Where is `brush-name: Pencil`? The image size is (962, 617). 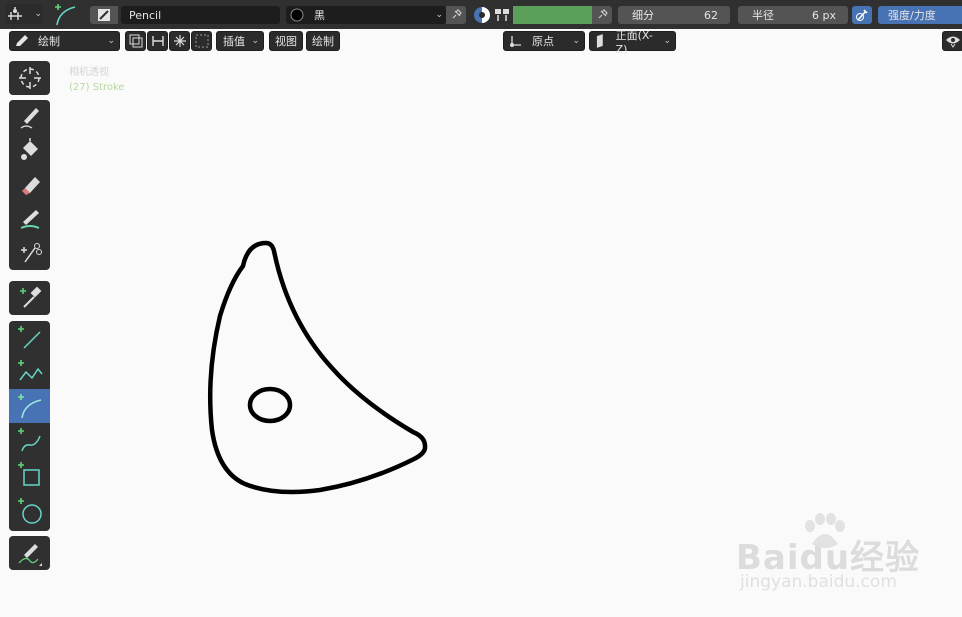
brush-name: Pencil is located at coordinates (145, 15).